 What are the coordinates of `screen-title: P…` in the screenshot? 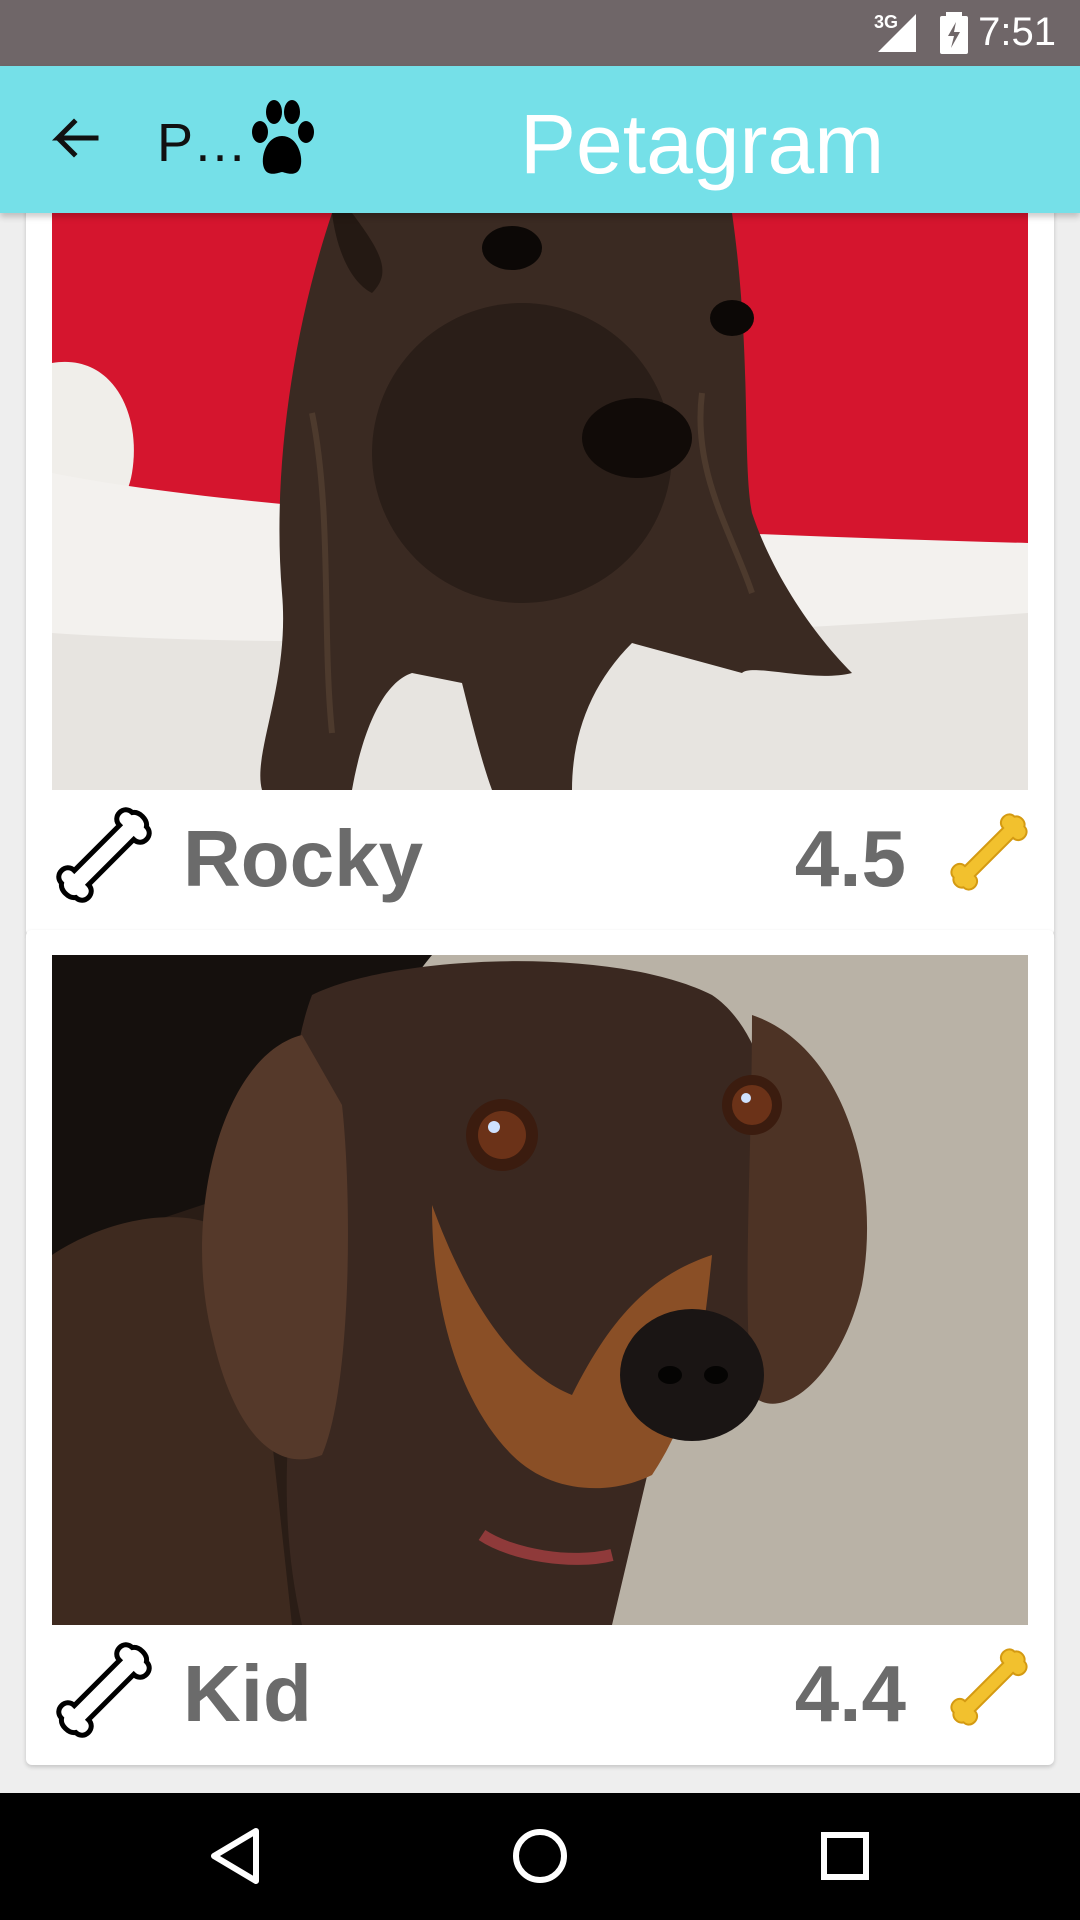 It's located at (202, 143).